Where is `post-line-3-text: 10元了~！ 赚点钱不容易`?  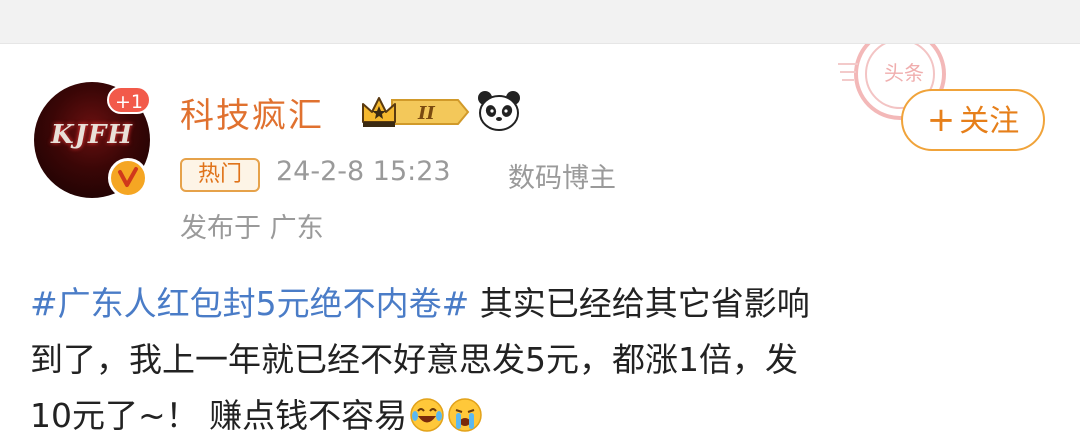
post-line-3-text: 10元了~！ 赚点钱不容易 is located at coordinates (219, 415).